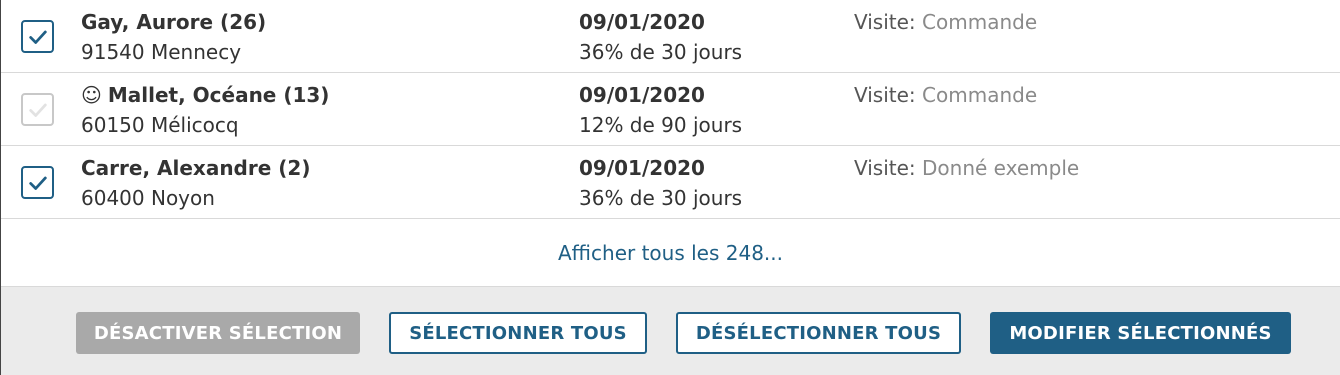 This screenshot has height=375, width=1340. I want to click on visit-value: Donné exemple, so click(1001, 168).